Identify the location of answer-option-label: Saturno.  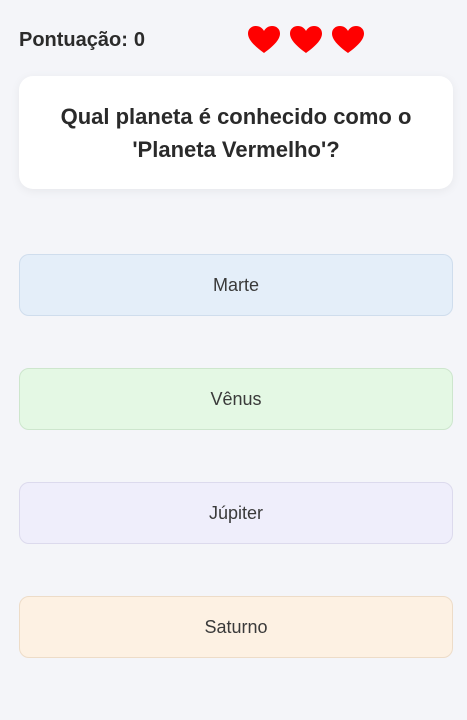
(236, 626).